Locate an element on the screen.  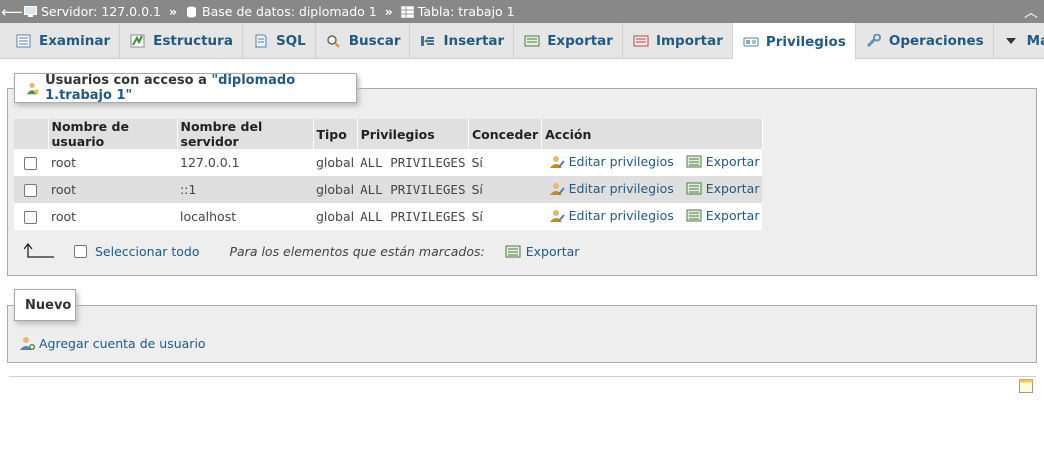
new-legend: Nuevo is located at coordinates (45, 305).